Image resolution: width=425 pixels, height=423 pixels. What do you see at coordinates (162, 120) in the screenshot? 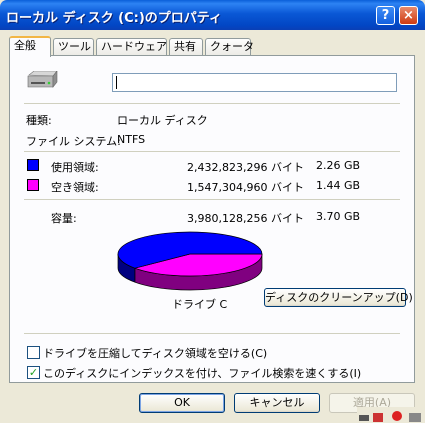
I see `type-value: ローカル ディスク` at bounding box center [162, 120].